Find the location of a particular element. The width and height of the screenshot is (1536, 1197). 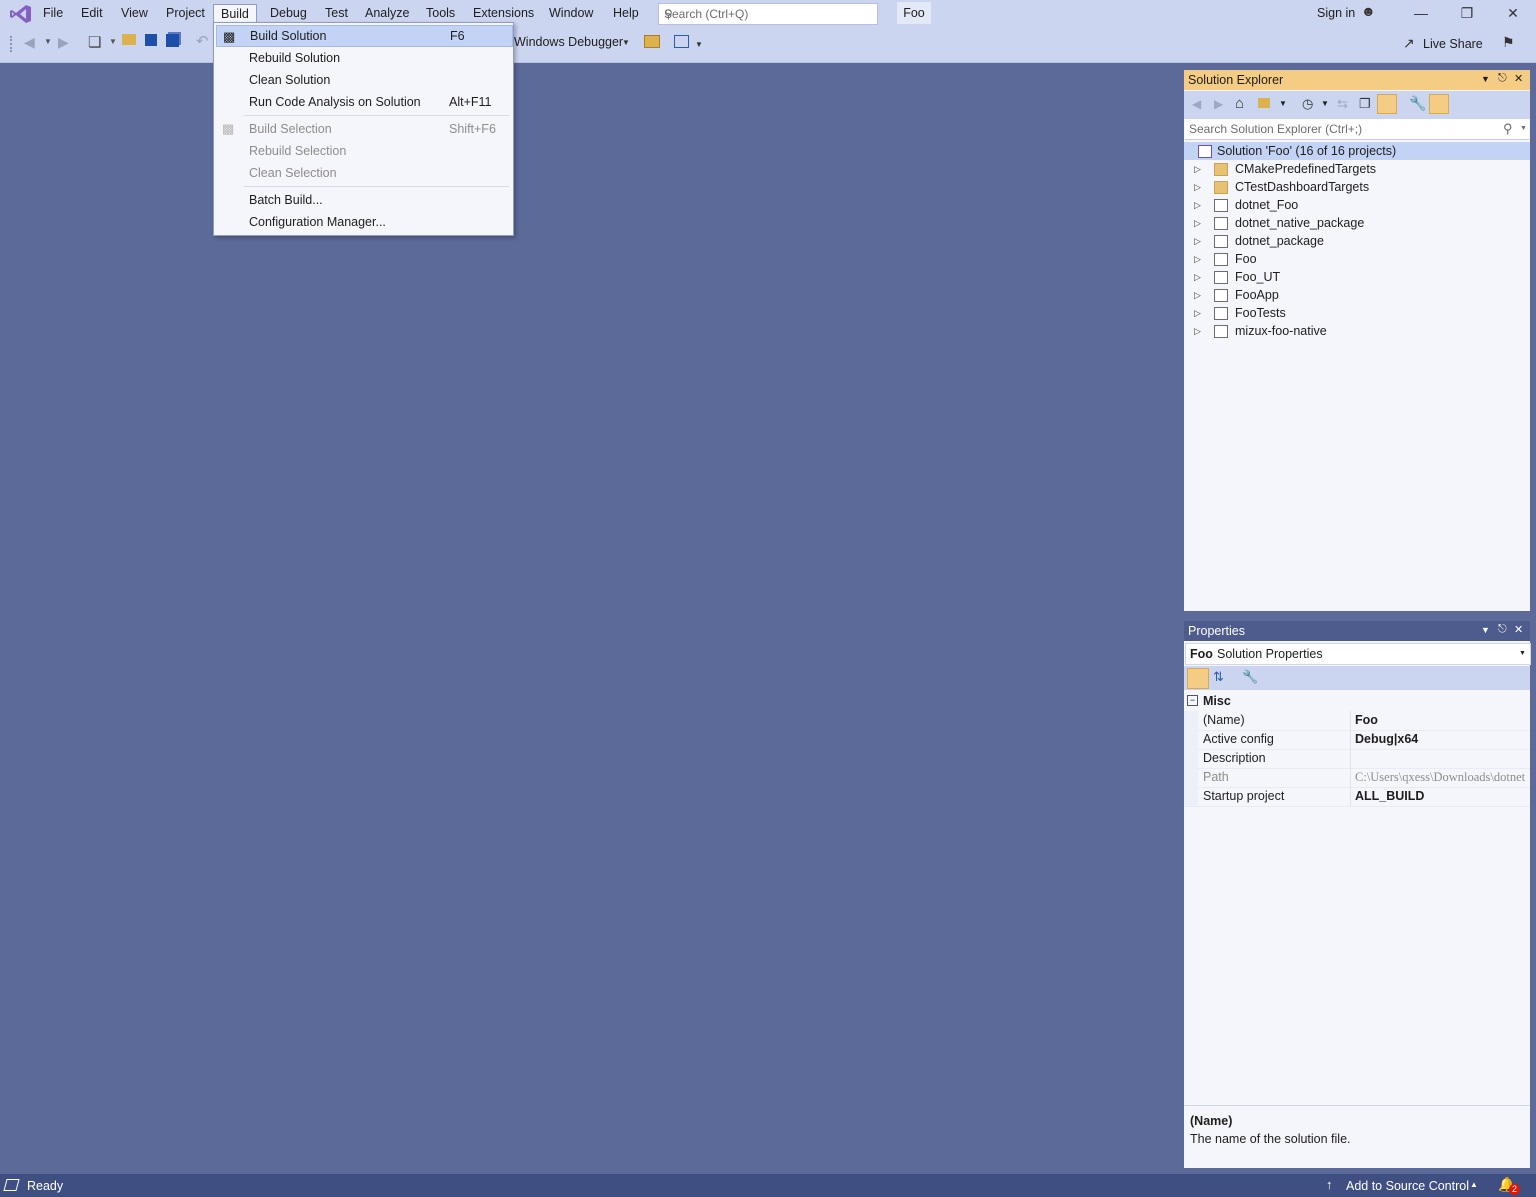

open-file-icon is located at coordinates (129, 39).